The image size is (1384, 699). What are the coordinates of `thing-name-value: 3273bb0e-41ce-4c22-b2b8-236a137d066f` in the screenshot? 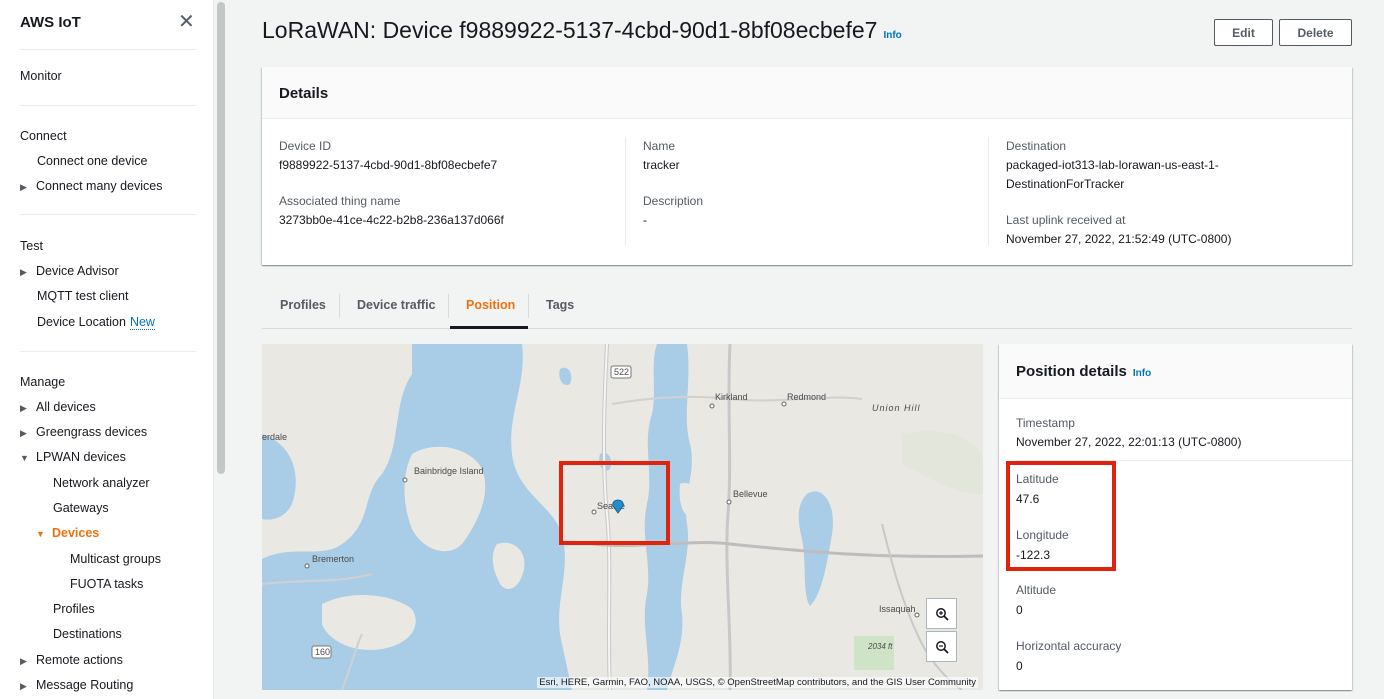 It's located at (391, 220).